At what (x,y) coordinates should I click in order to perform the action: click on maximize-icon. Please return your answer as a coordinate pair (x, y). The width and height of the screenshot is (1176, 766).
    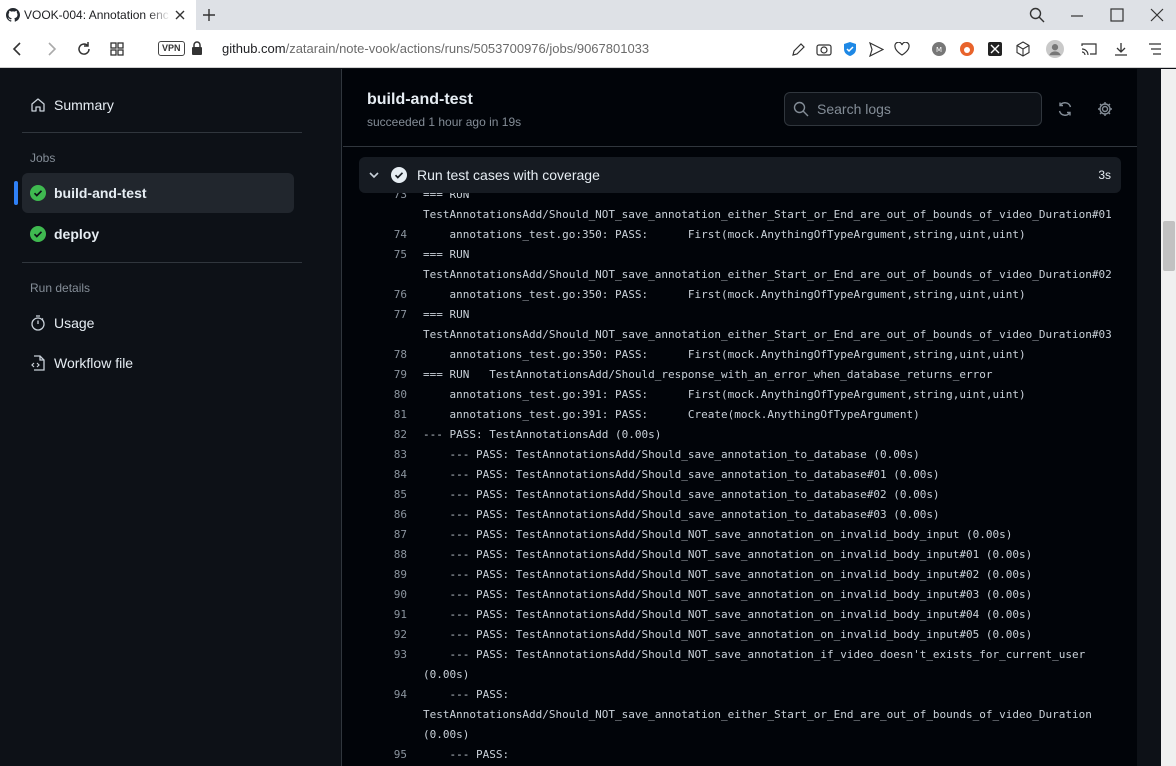
    Looking at the image, I should click on (1117, 15).